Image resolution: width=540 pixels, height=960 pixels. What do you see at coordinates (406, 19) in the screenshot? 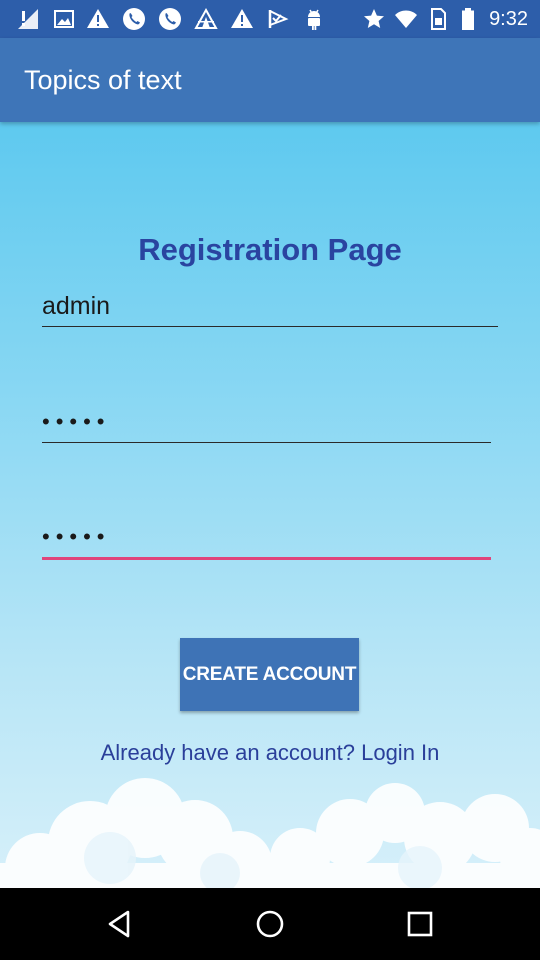
I see `wifi-icon` at bounding box center [406, 19].